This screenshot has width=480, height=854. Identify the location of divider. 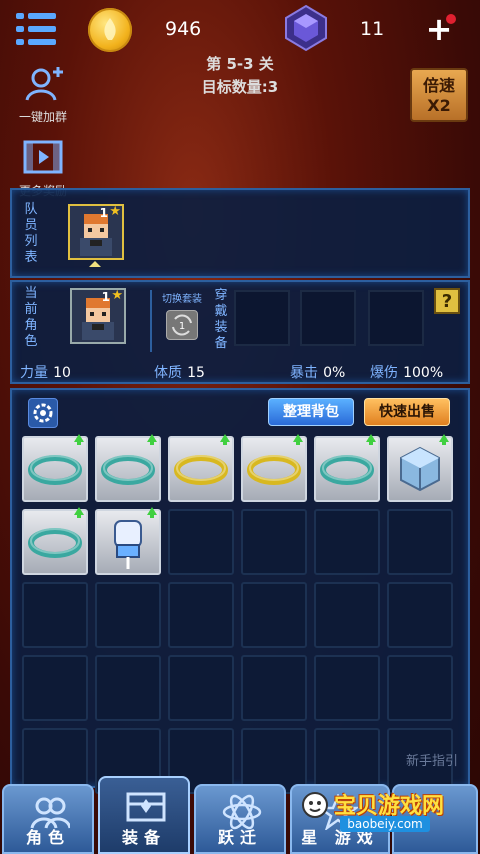
(151, 321).